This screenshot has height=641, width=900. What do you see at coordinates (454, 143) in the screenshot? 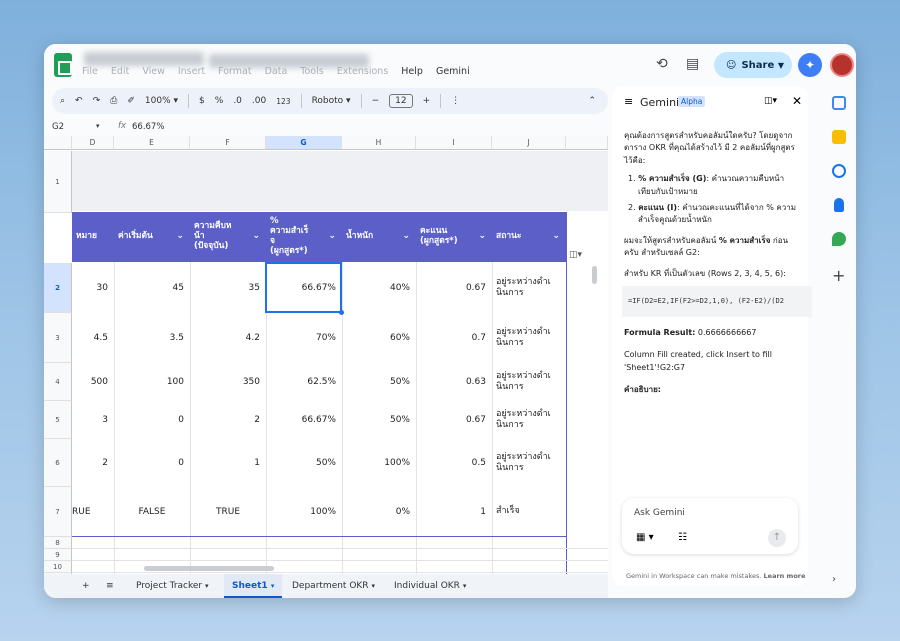
I see `column-header-i: I` at bounding box center [454, 143].